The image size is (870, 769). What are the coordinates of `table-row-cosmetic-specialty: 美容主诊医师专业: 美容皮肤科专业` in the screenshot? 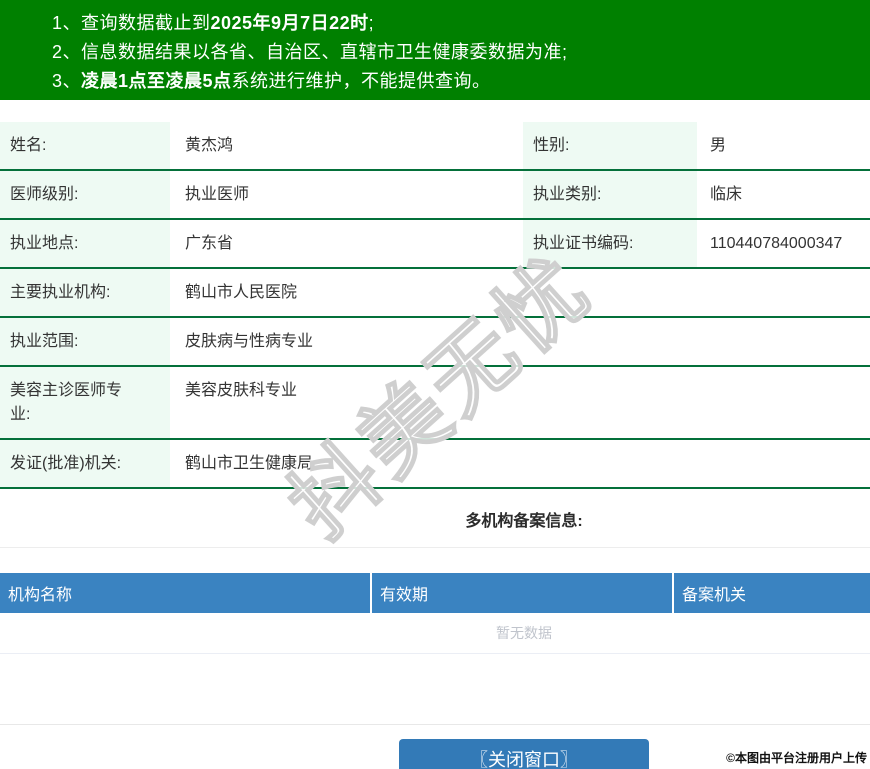 It's located at (435, 403).